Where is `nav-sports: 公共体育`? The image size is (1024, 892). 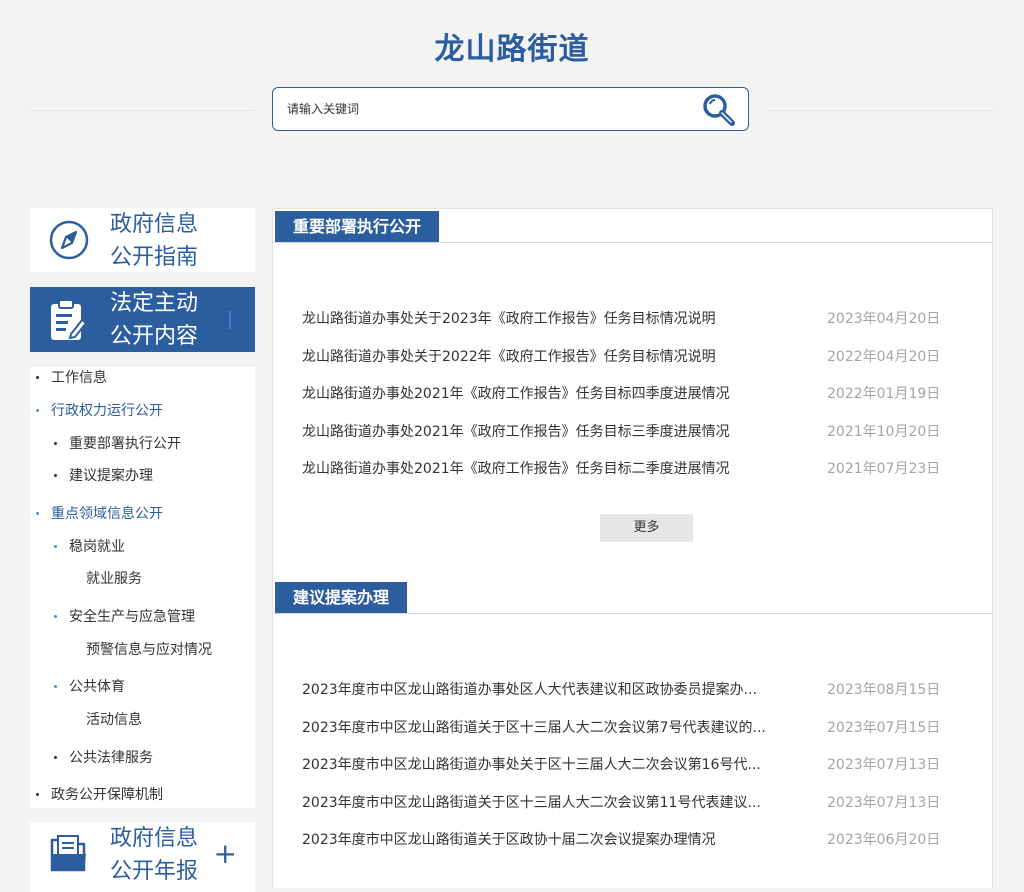 nav-sports: 公共体育 is located at coordinates (97, 686).